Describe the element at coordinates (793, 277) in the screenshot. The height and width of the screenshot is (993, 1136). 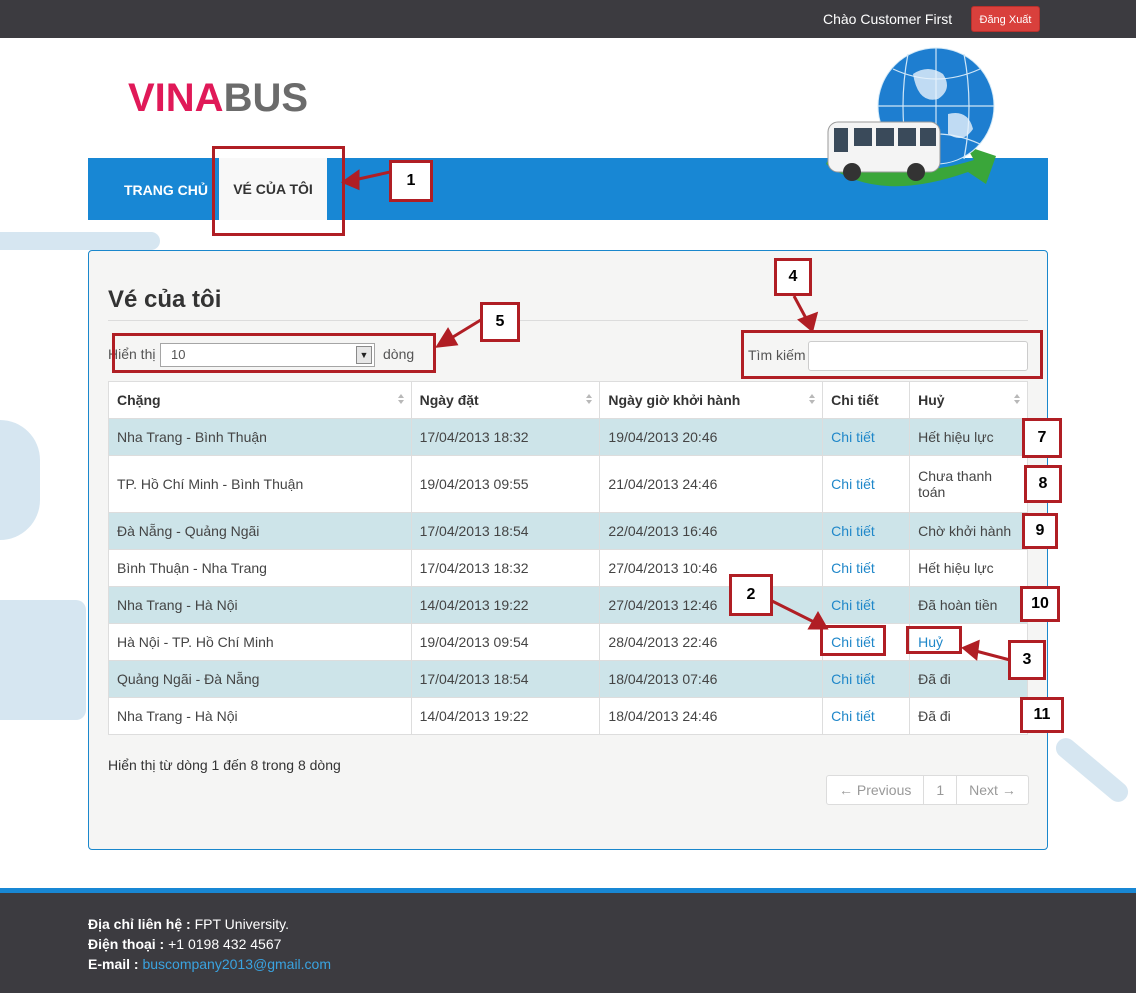
I see `annotation-label: 4` at that location.